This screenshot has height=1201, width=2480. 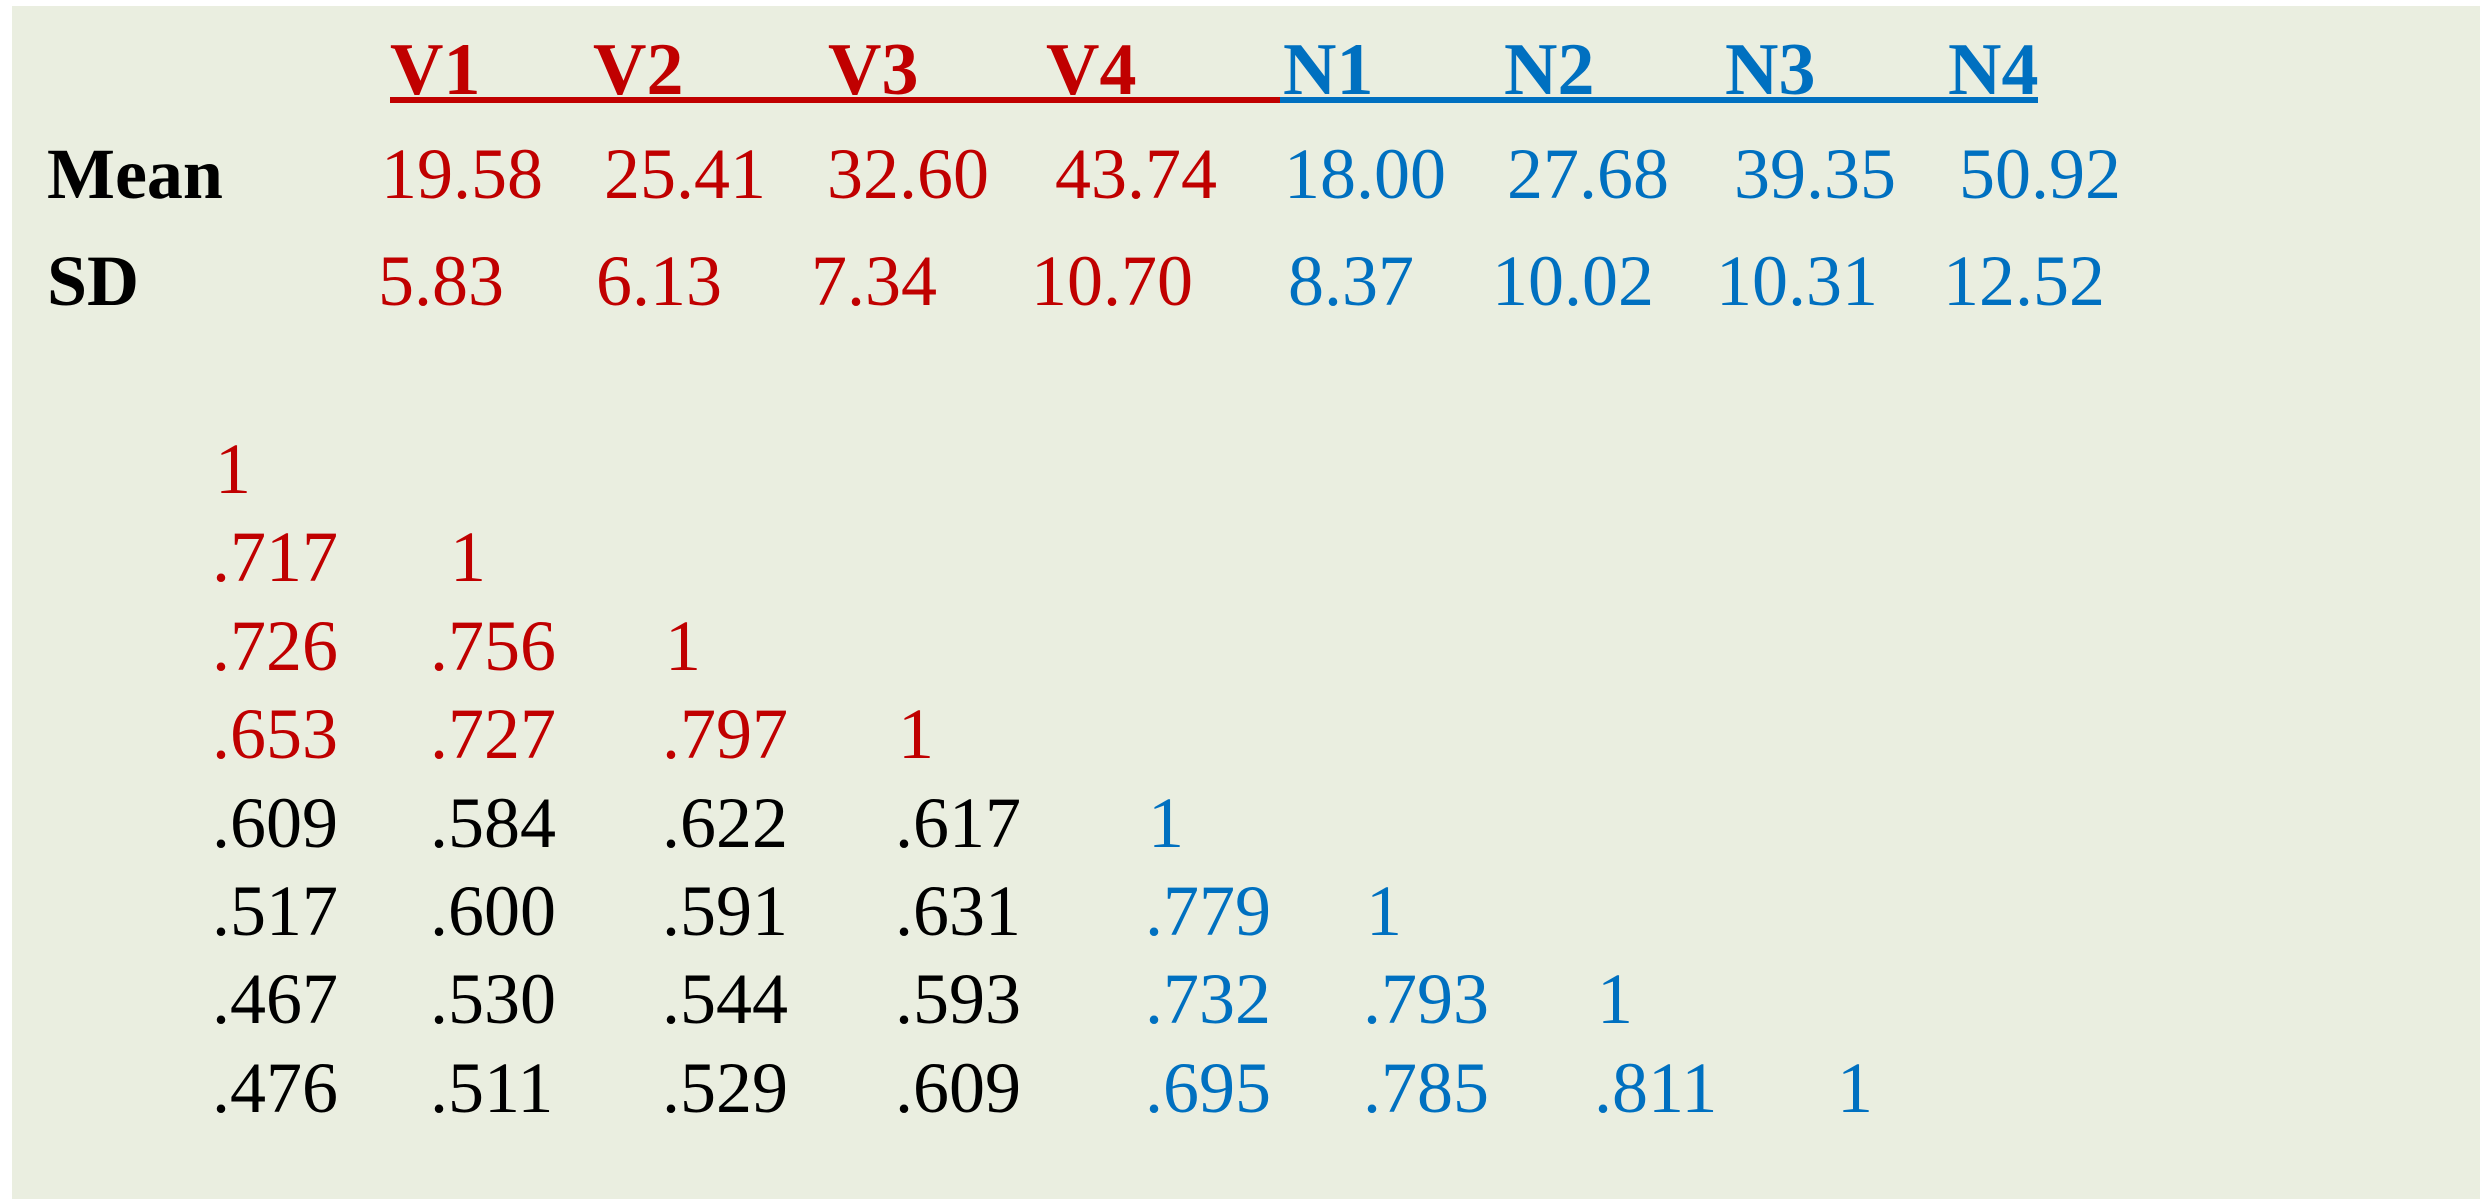 I want to click on sd-v4: 10.70, so click(x=1112, y=281).